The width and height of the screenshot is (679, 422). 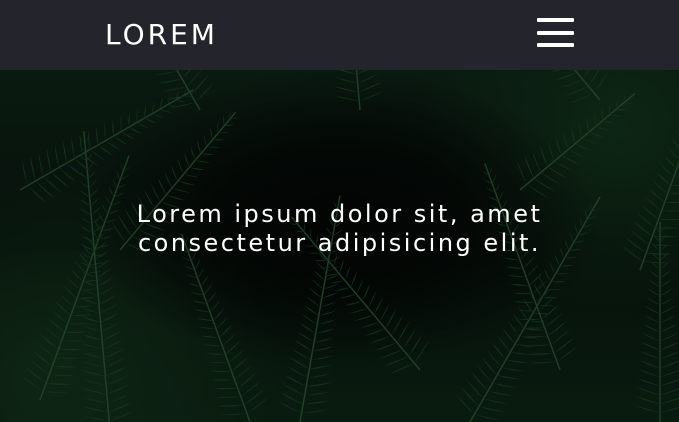 I want to click on menu-bar-middle, so click(x=555, y=33).